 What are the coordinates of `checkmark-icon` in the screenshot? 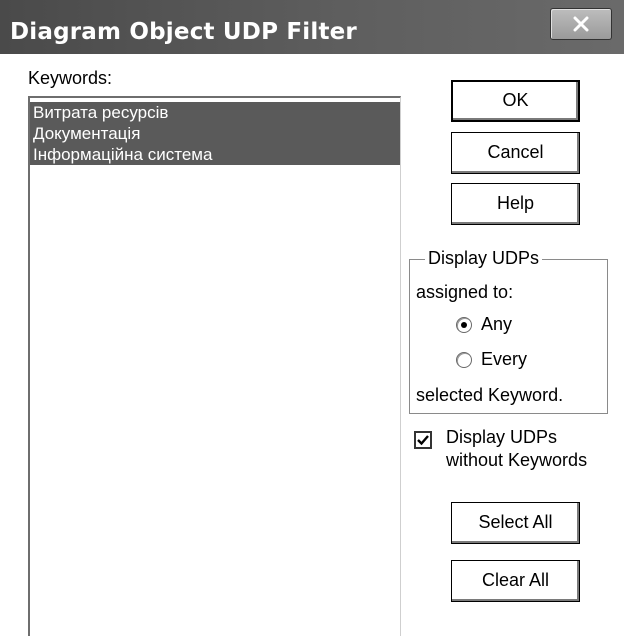 It's located at (423, 440).